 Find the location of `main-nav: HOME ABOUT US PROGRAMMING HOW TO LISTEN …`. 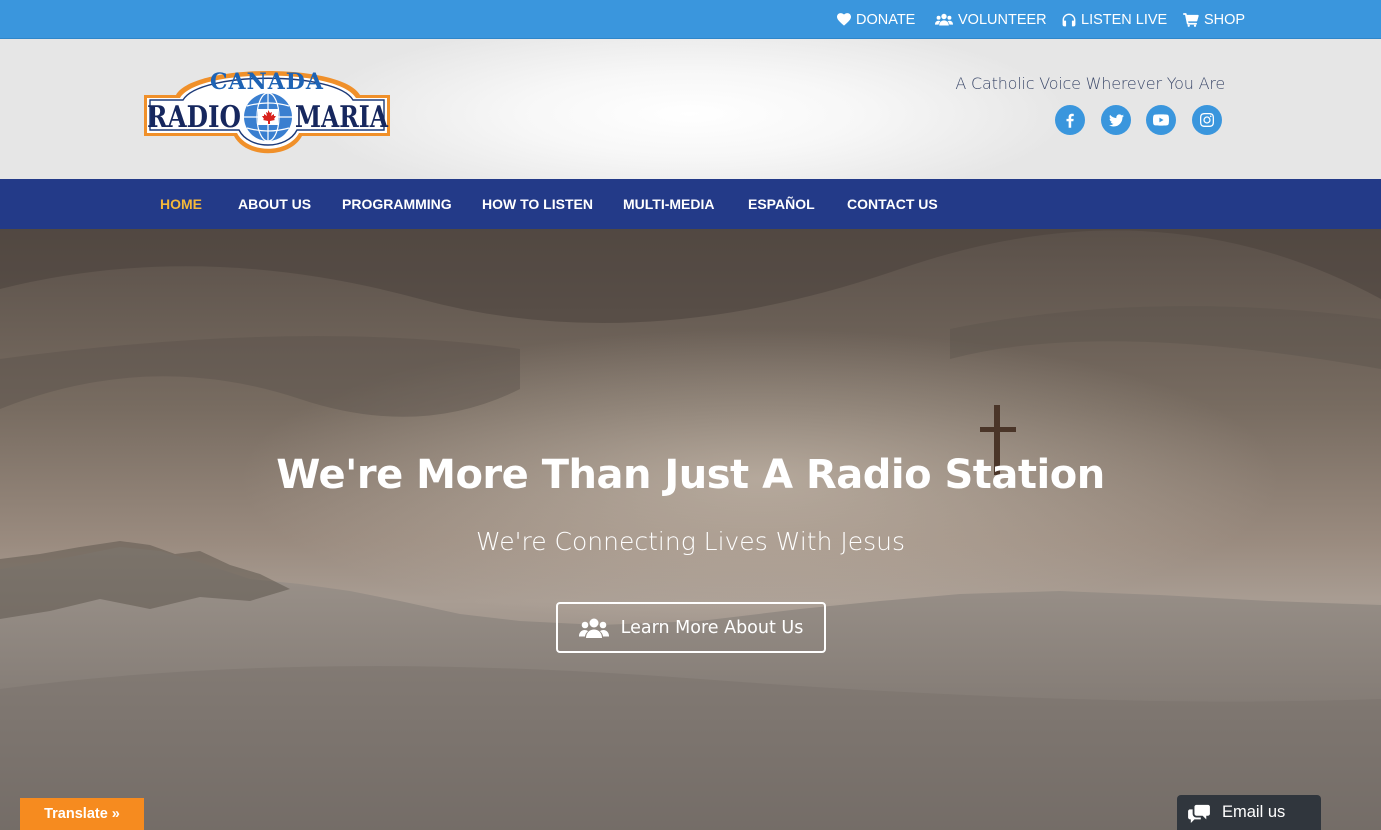

main-nav: HOME ABOUT US PROGRAMMING HOW TO LISTEN … is located at coordinates (690, 204).